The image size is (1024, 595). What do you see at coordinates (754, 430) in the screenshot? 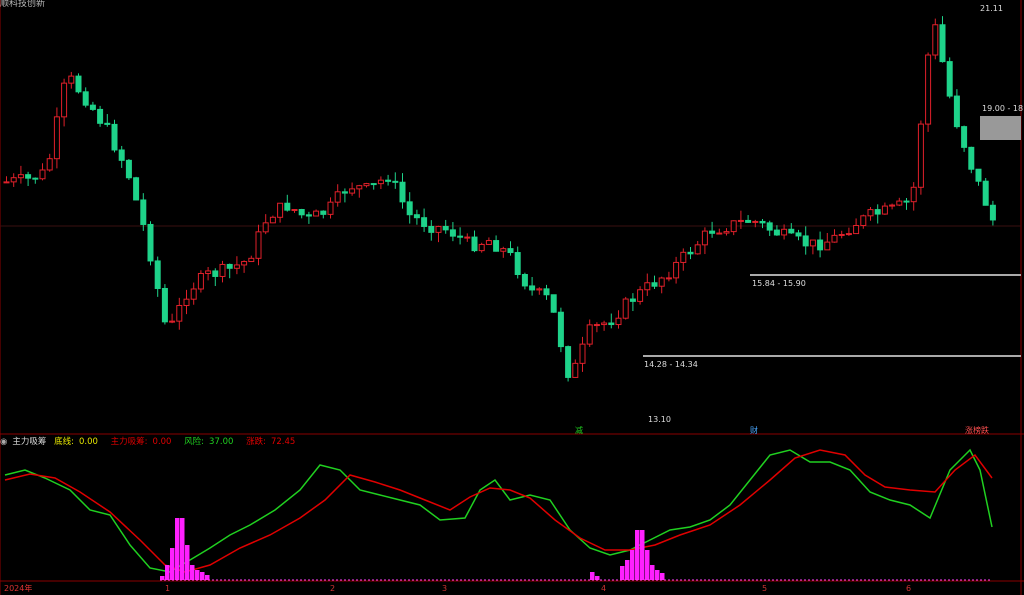
I see `event-marker-finance: 财` at bounding box center [754, 430].